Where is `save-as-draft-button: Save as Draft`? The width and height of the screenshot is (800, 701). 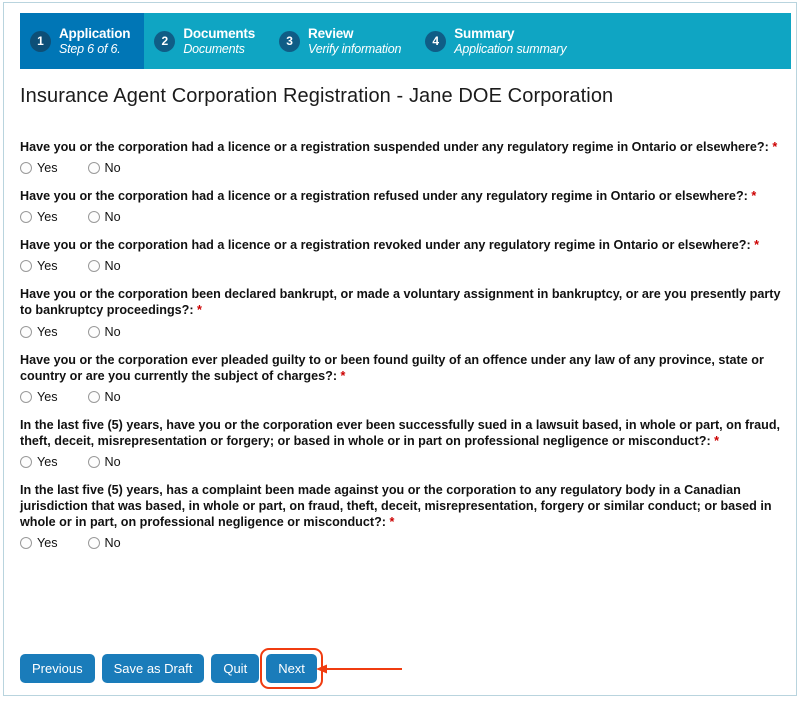 save-as-draft-button: Save as Draft is located at coordinates (153, 668).